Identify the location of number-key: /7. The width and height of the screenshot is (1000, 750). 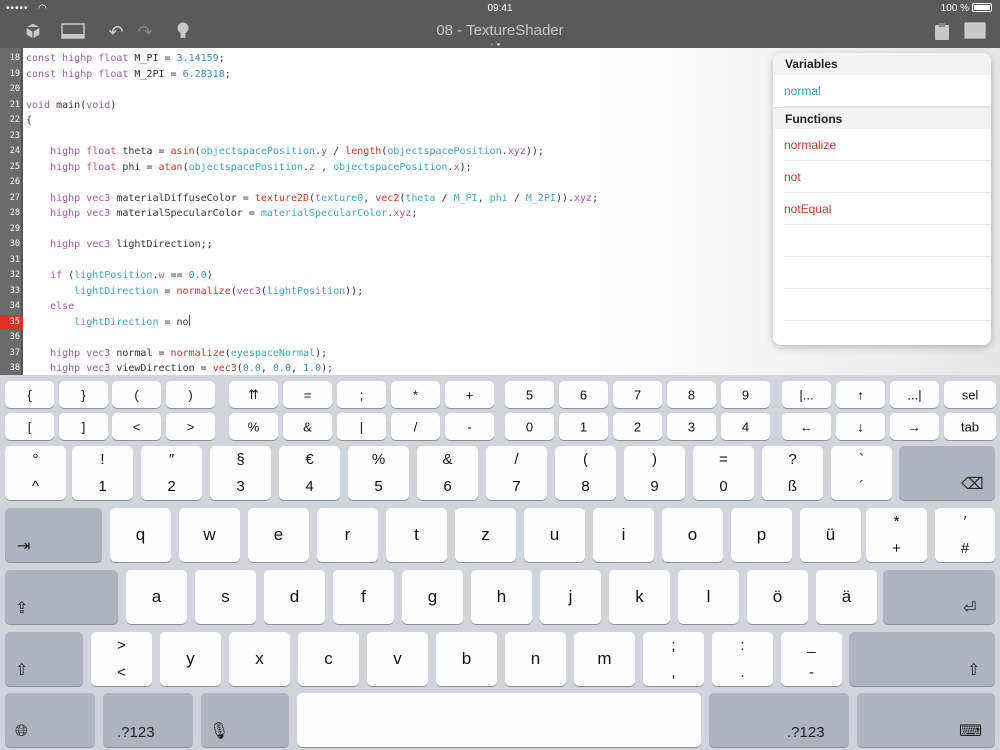
(516, 473).